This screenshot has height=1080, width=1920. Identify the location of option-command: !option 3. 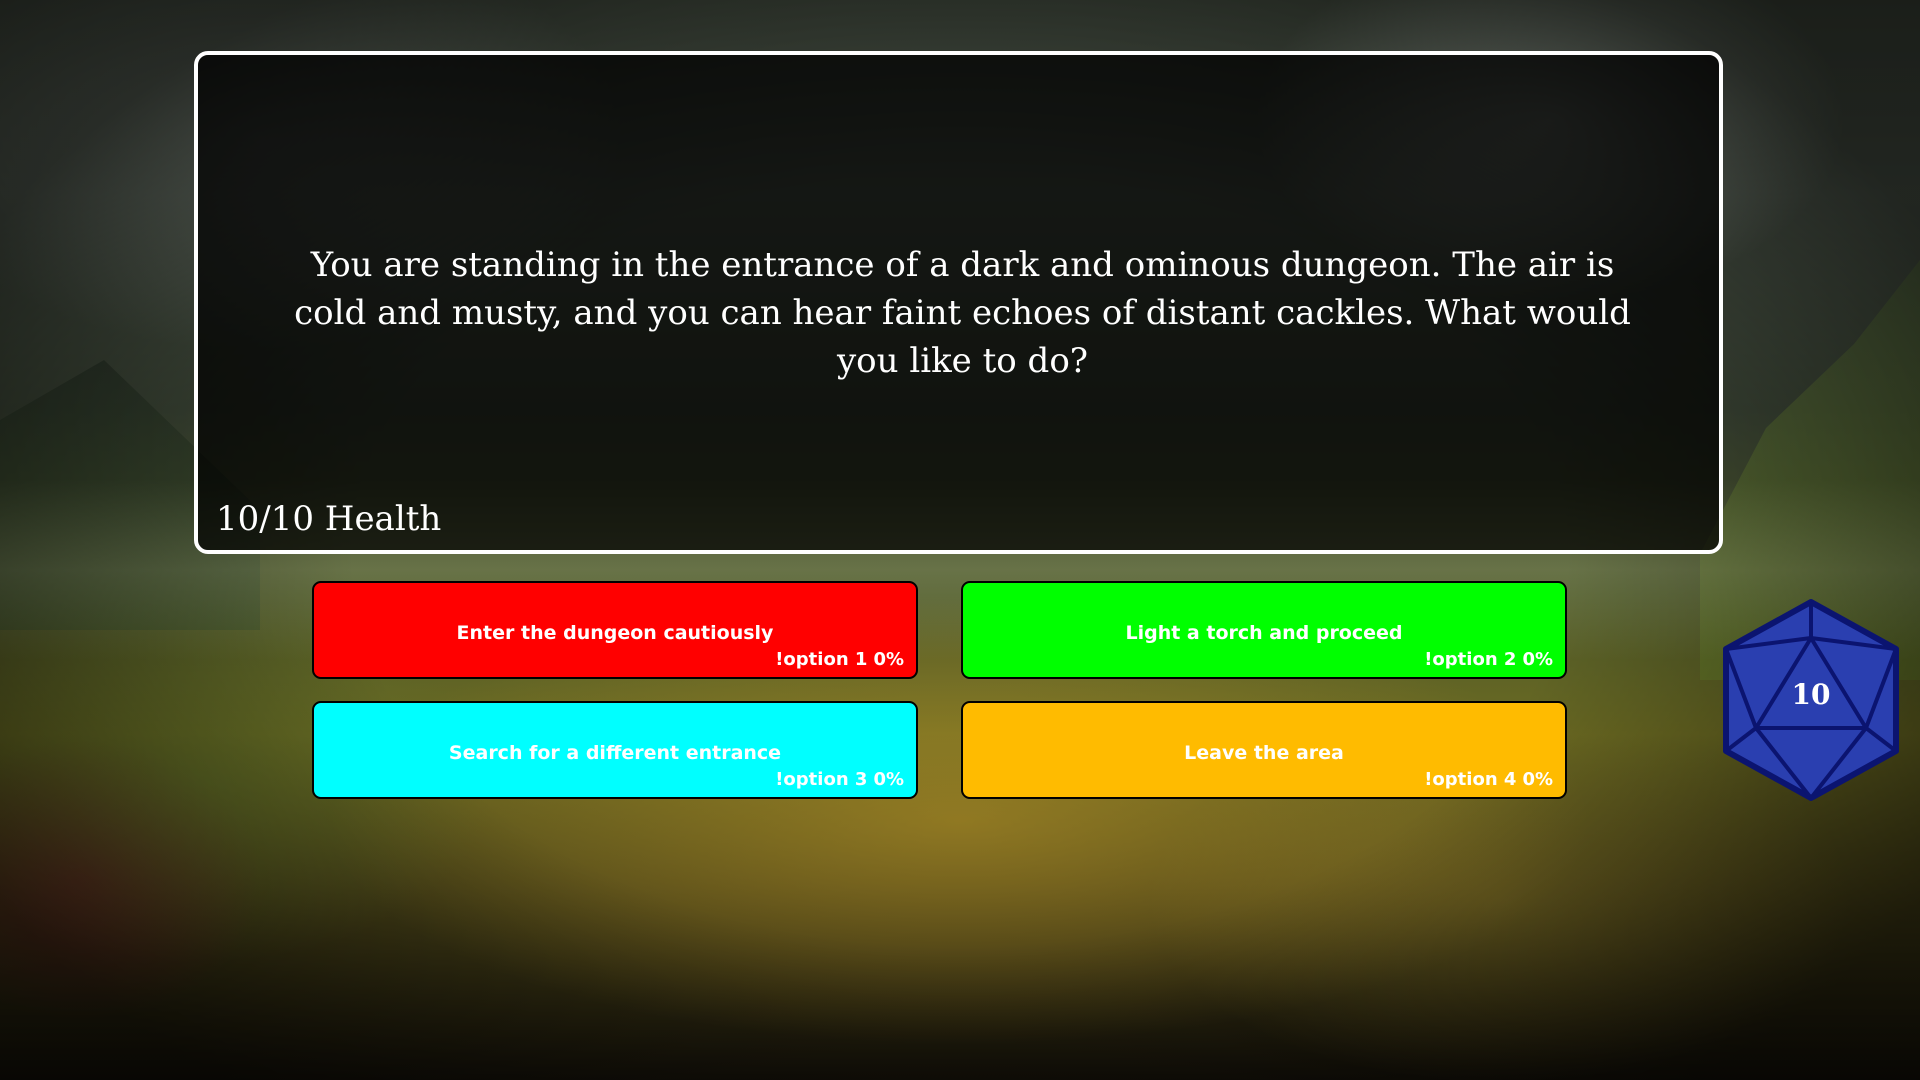
(821, 779).